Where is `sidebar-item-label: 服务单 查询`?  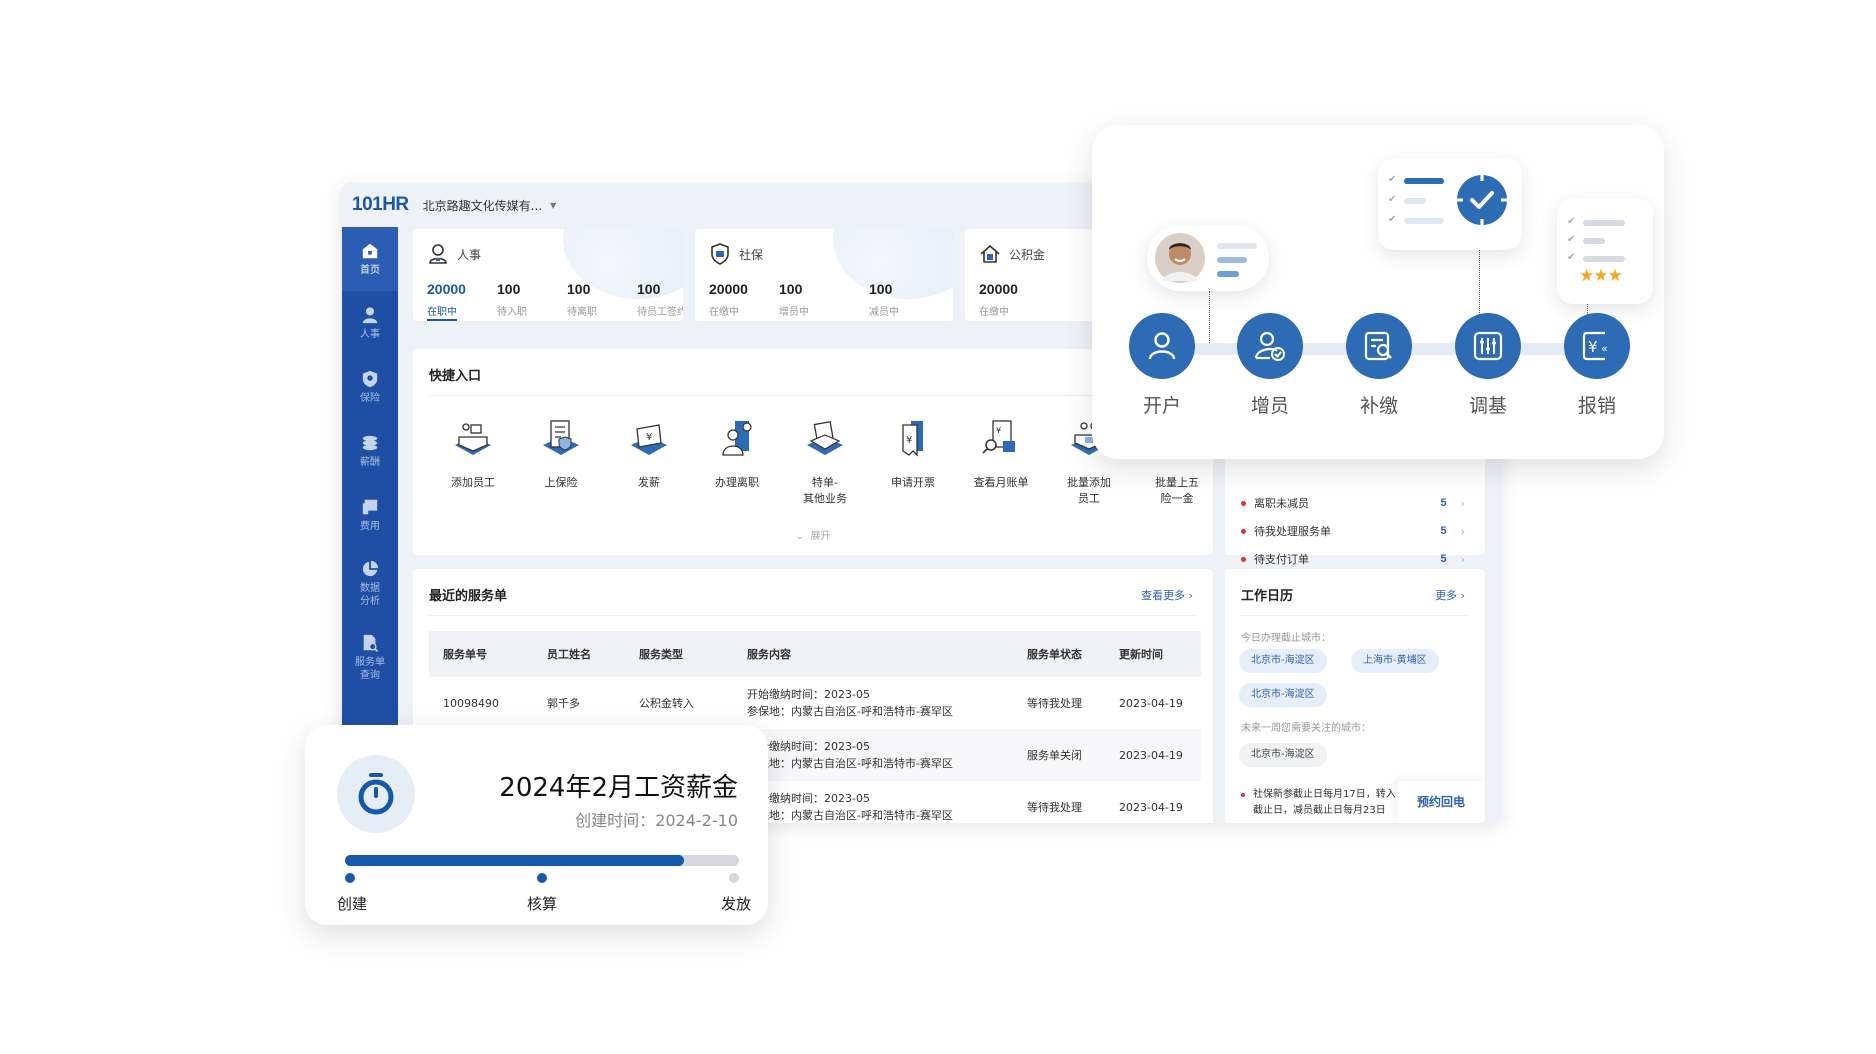
sidebar-item-label: 服务单 查询 is located at coordinates (370, 669).